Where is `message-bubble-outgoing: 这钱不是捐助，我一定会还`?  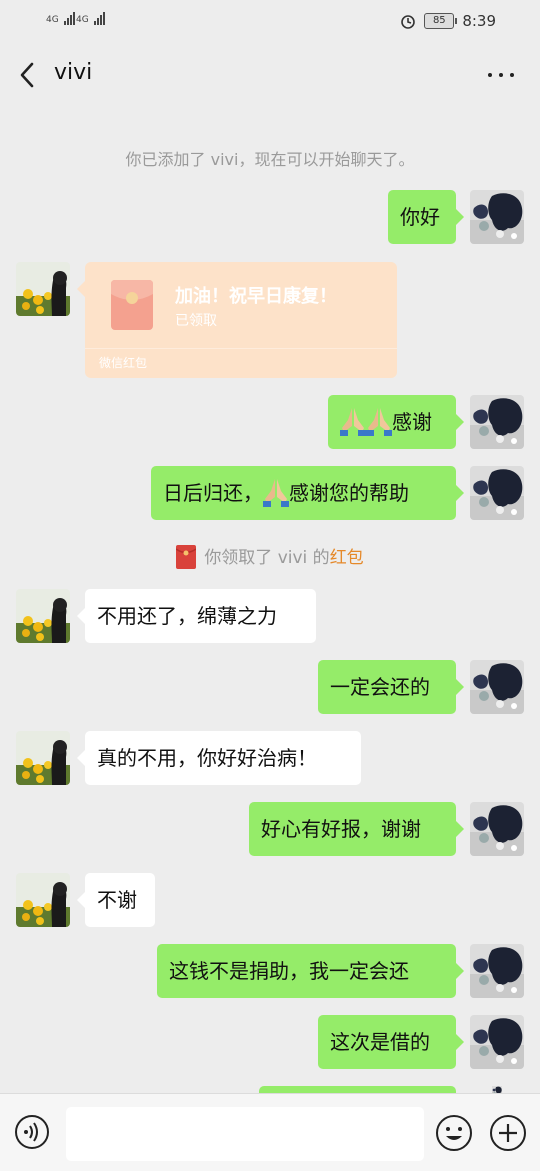
message-bubble-outgoing: 这钱不是捐助，我一定会还 is located at coordinates (310, 971).